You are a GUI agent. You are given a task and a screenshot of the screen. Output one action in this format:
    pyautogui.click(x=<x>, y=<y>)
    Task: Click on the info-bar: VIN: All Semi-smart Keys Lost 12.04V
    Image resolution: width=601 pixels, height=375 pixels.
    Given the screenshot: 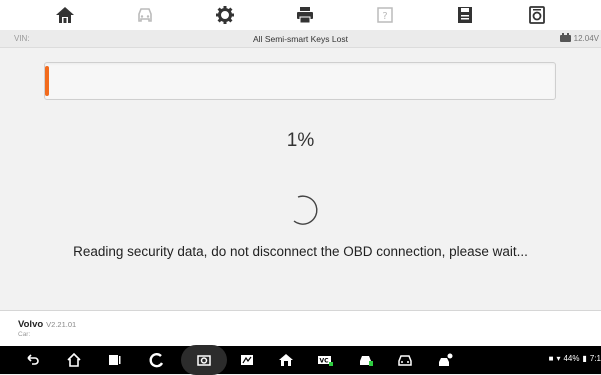 What is the action you would take?
    pyautogui.click(x=300, y=39)
    